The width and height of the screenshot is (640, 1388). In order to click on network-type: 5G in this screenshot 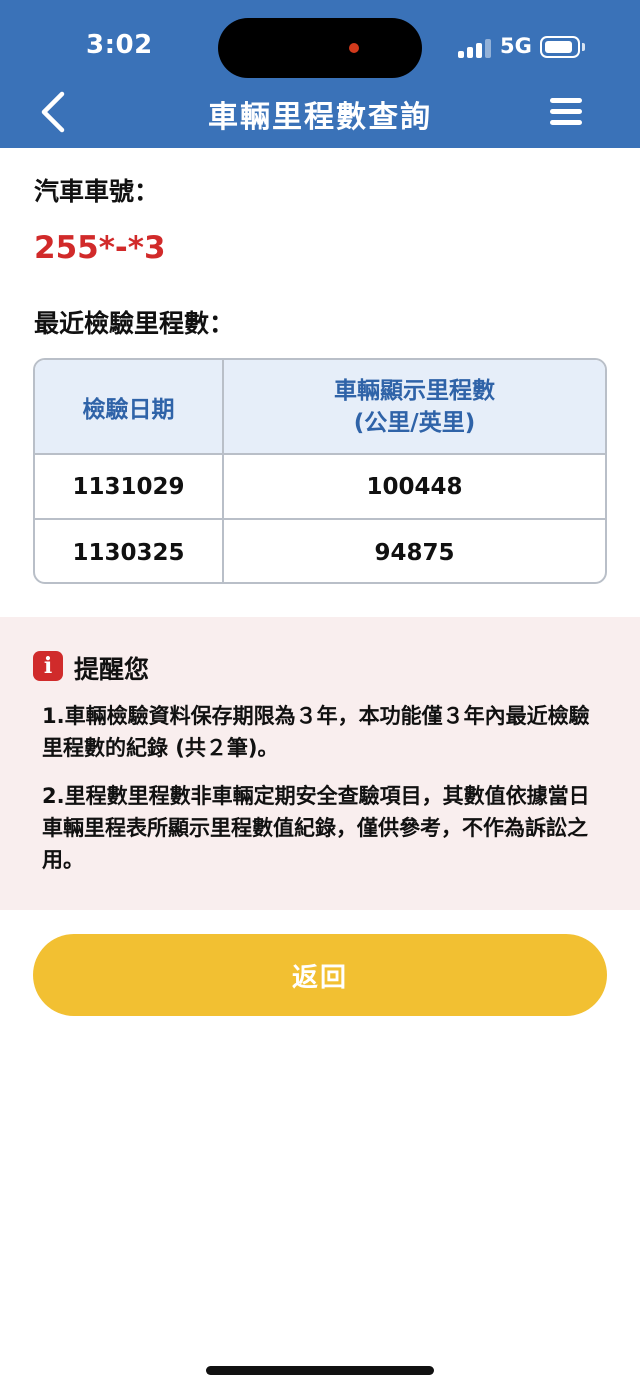, I will do `click(516, 46)`.